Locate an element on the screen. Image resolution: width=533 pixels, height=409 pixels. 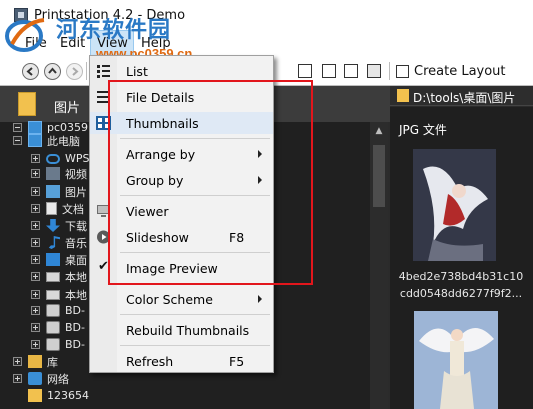
watermark-text: 河东软件园 is located at coordinates (114, 30).